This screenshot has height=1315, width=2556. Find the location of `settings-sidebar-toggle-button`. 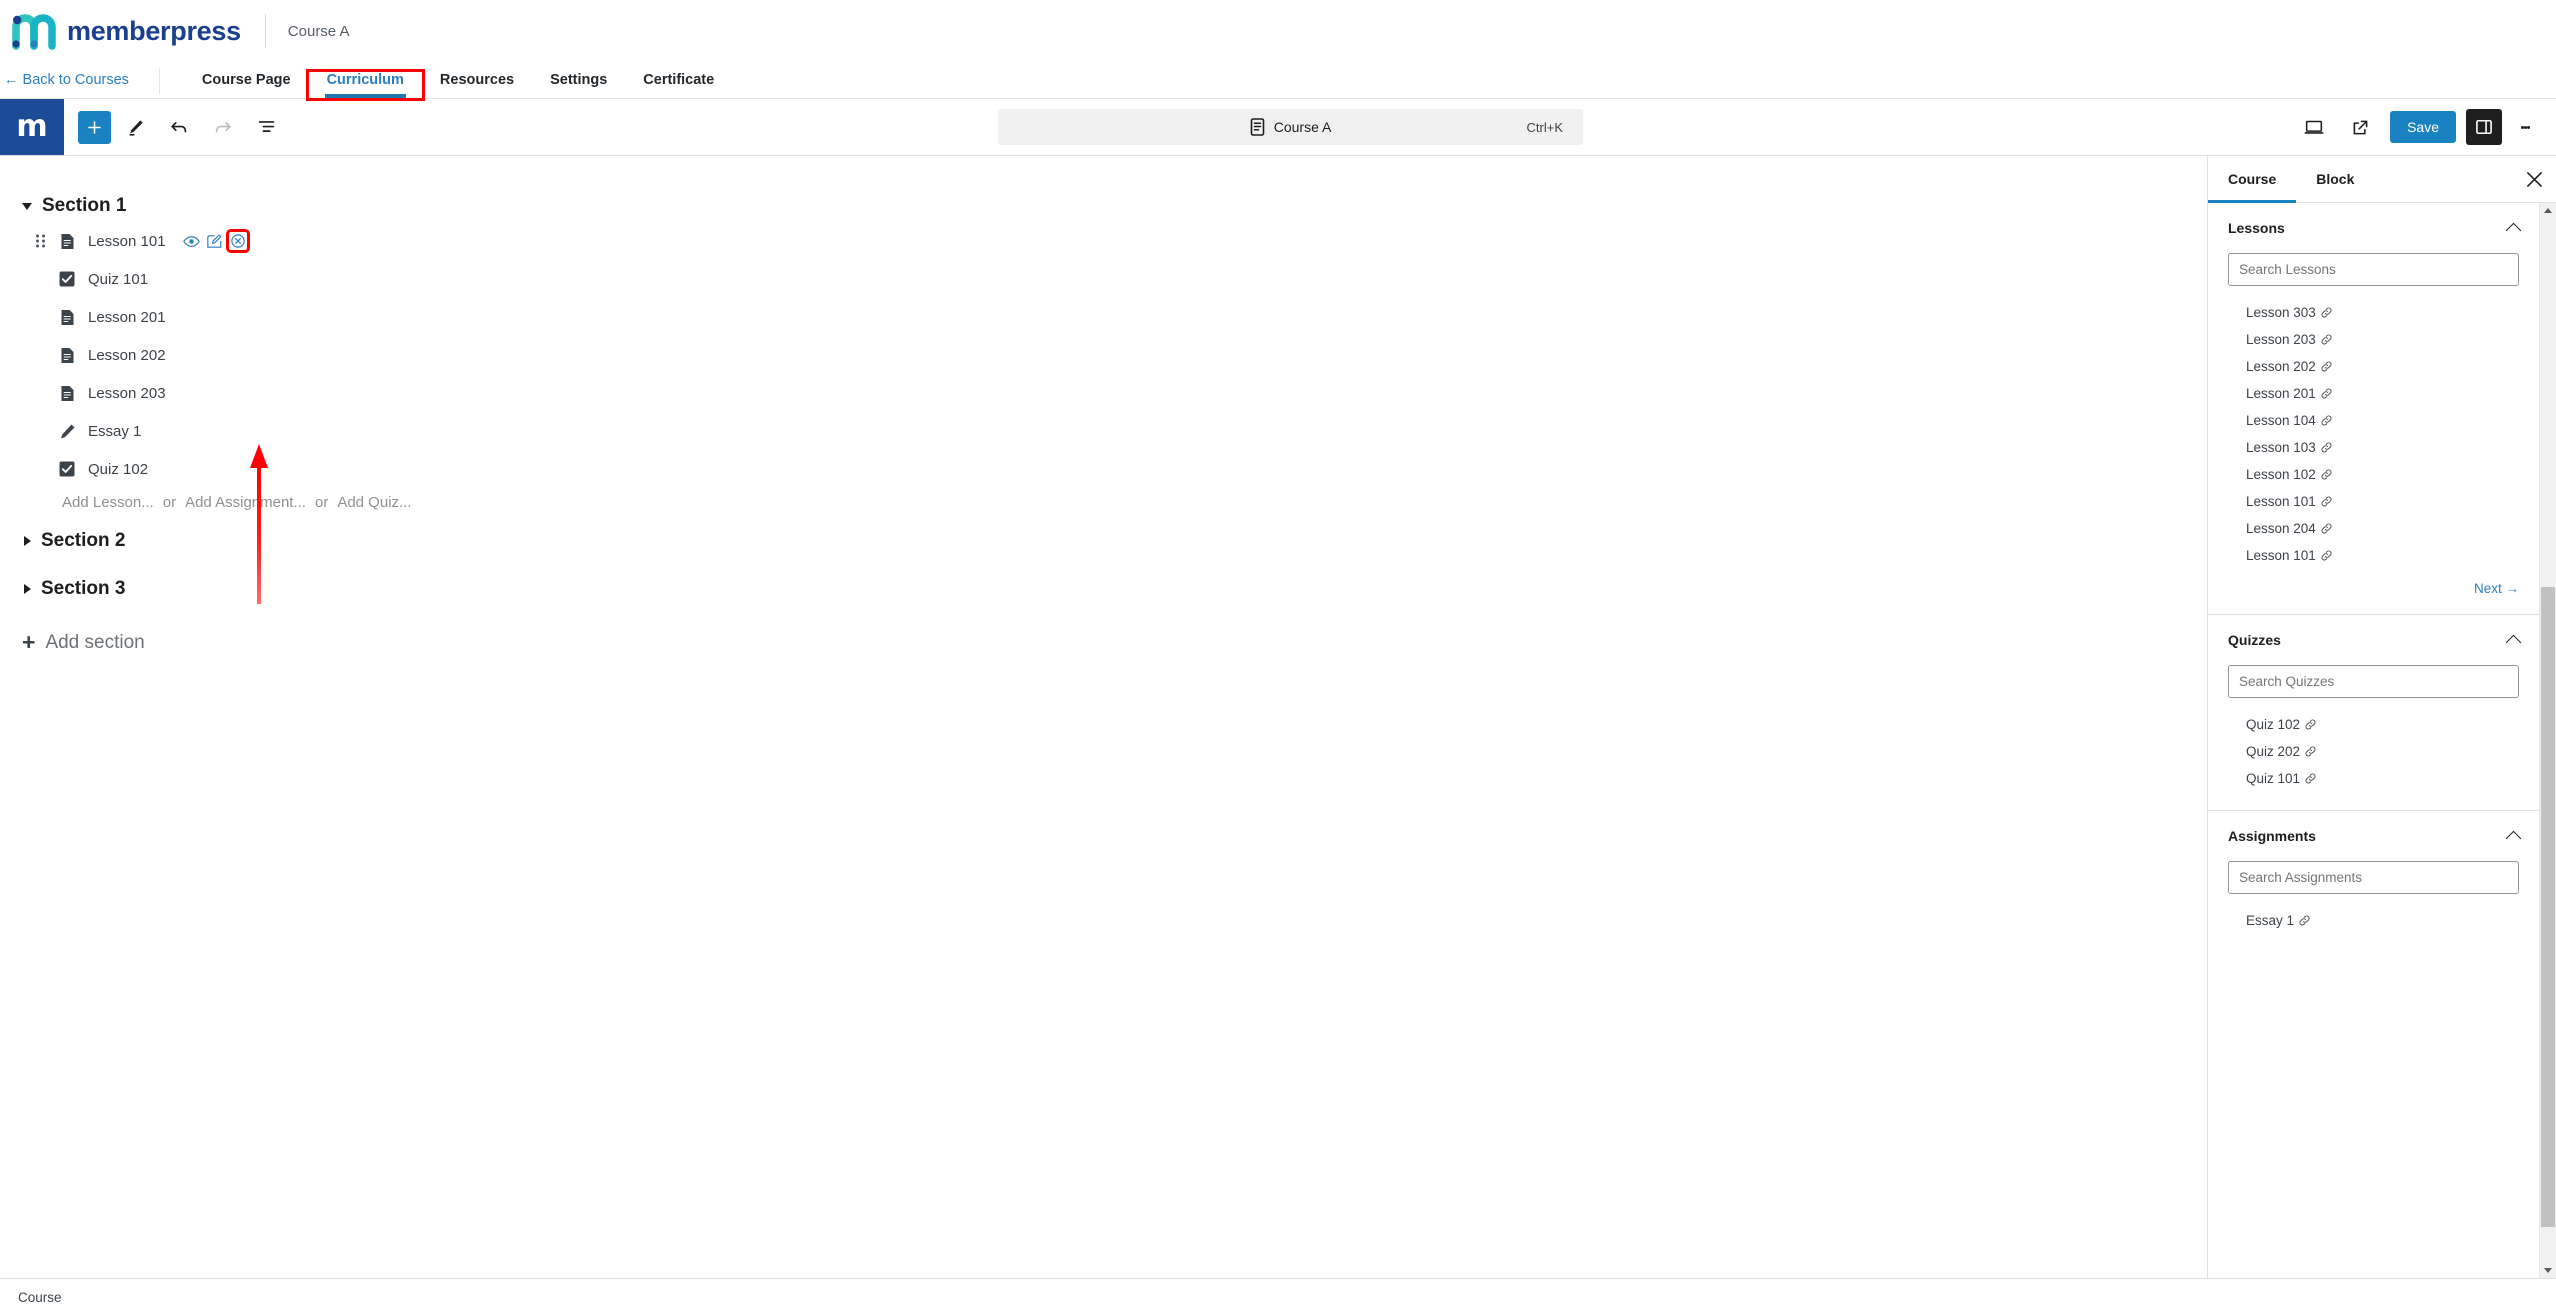

settings-sidebar-toggle-button is located at coordinates (2484, 127).